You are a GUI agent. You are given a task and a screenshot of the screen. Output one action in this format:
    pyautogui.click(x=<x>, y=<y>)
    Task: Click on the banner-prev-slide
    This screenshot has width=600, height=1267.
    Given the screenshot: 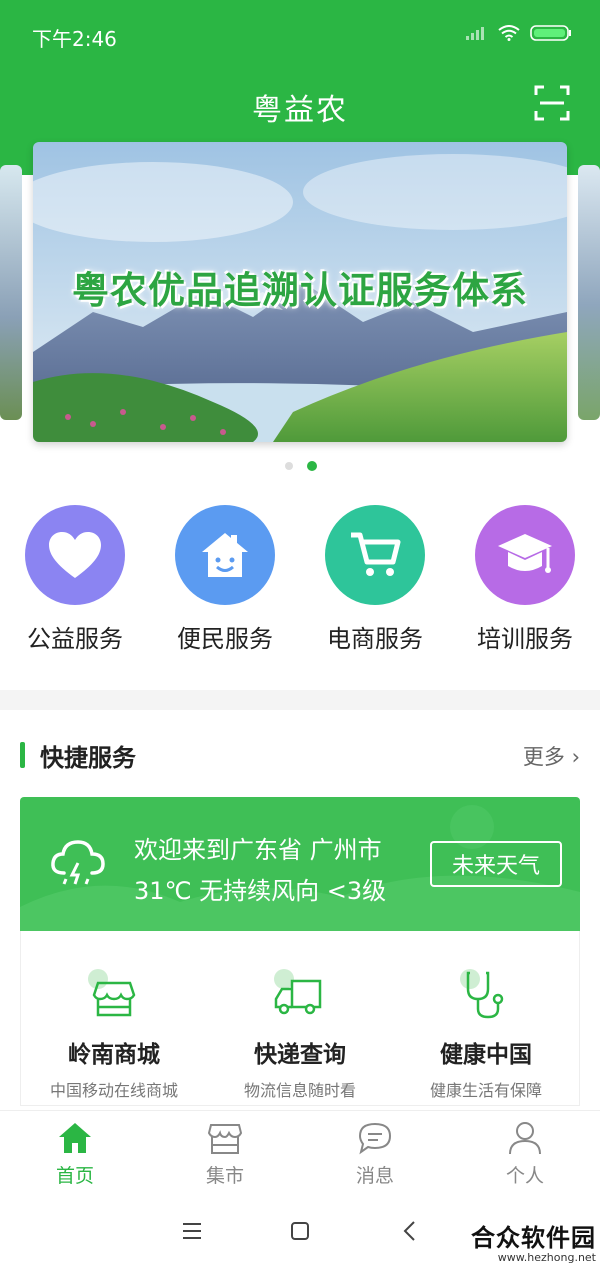 What is the action you would take?
    pyautogui.click(x=11, y=292)
    